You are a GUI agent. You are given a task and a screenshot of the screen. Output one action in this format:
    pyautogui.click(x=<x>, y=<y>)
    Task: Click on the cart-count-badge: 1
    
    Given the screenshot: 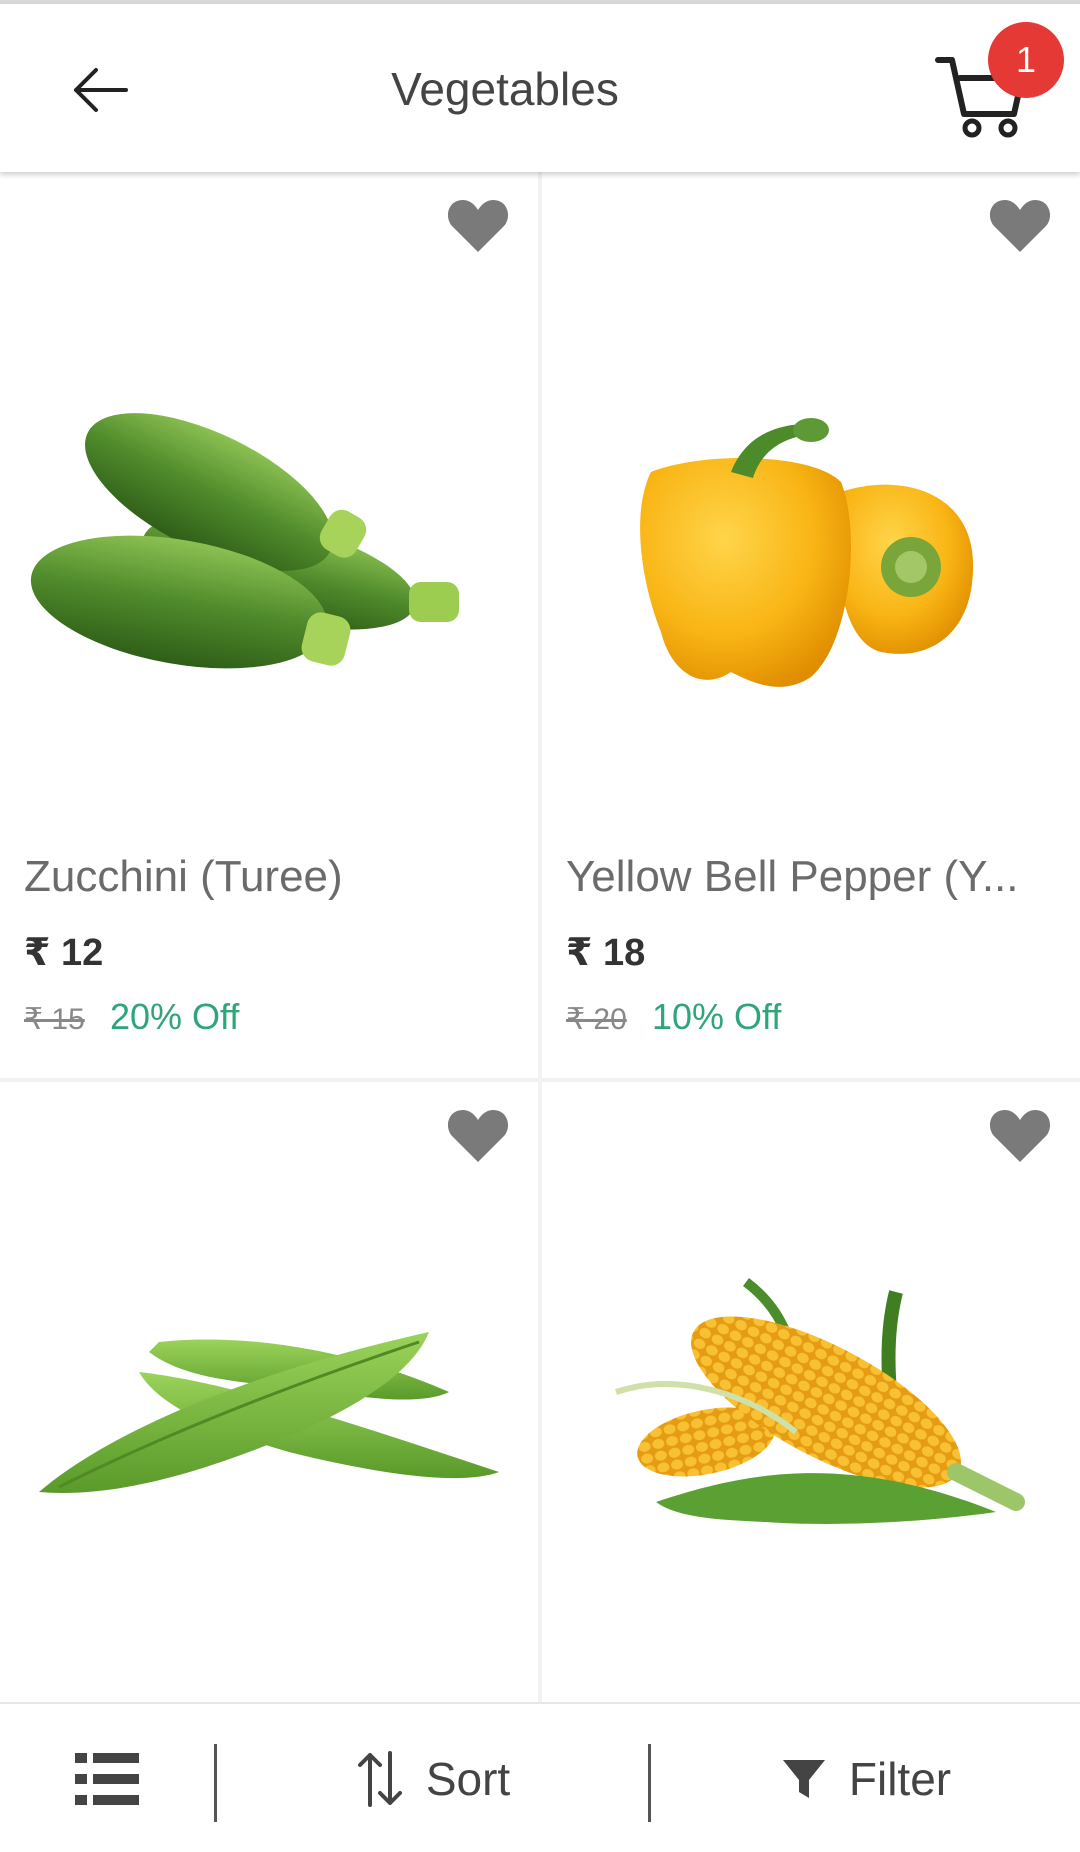 What is the action you would take?
    pyautogui.click(x=1026, y=60)
    